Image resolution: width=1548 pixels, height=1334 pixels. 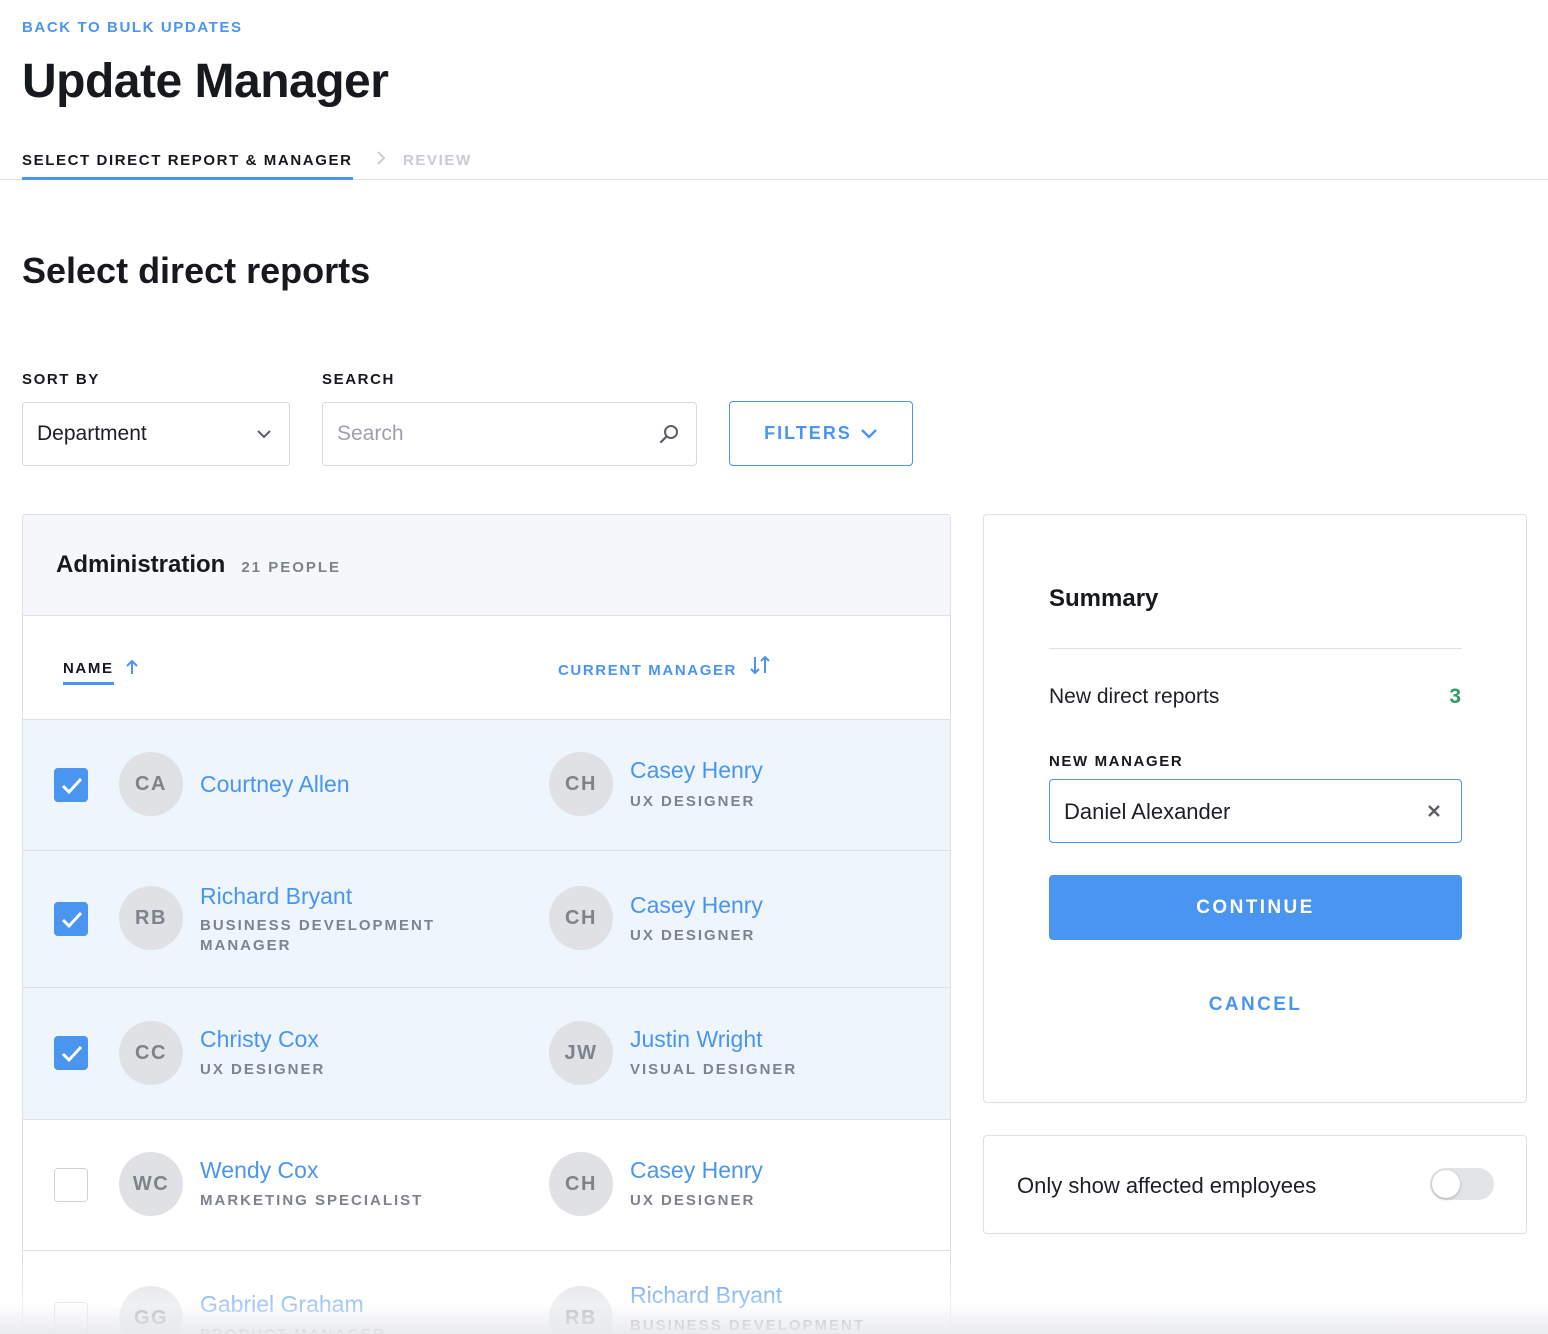 I want to click on section-title: Select direct reports, so click(x=196, y=270).